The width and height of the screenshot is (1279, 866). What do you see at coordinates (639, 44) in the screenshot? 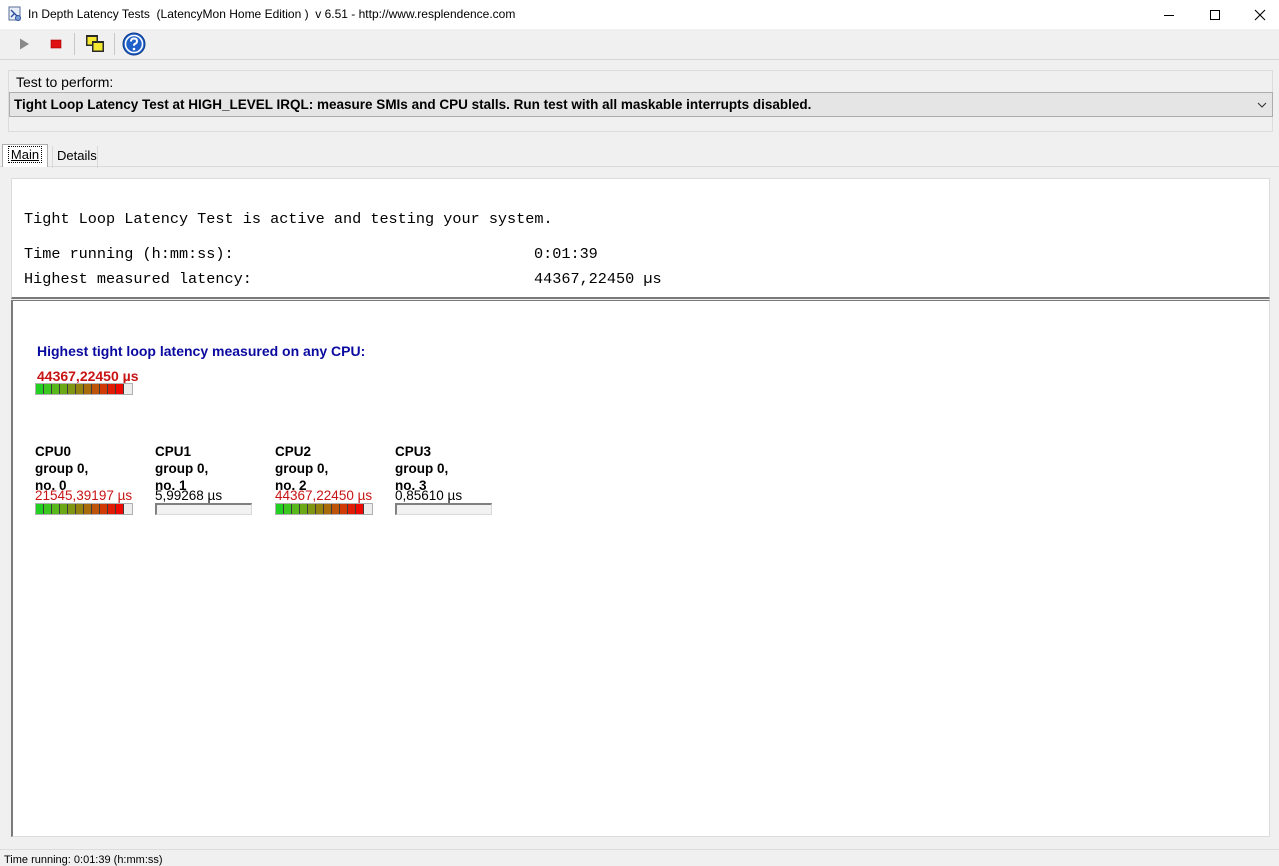
I see `toolbar` at bounding box center [639, 44].